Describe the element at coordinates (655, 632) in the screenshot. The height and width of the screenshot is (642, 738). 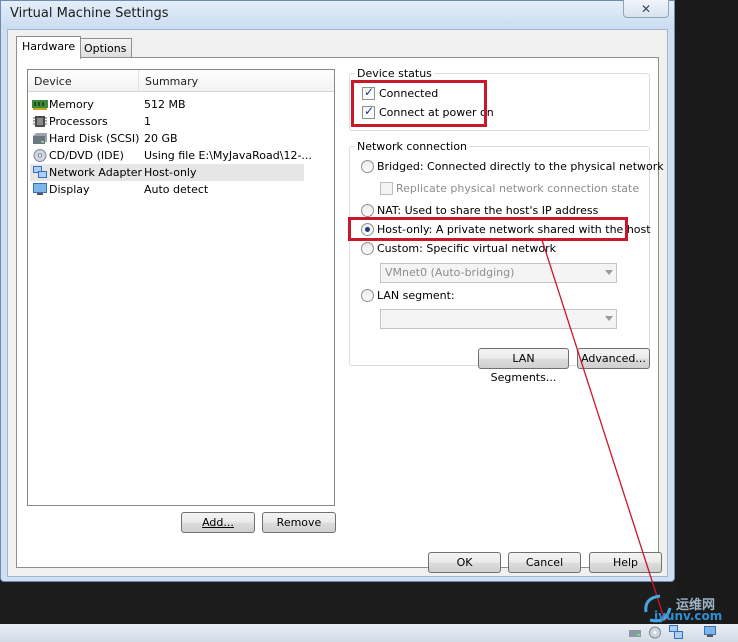
I see `cd-tray-icon` at that location.